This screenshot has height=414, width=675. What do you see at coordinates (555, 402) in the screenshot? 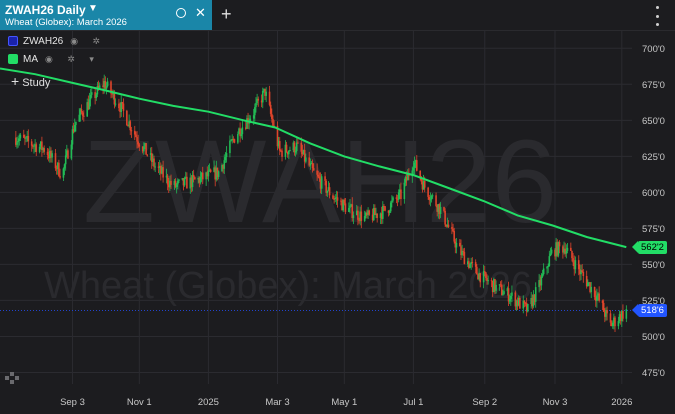
I see `x-tick-label: Nov 3` at bounding box center [555, 402].